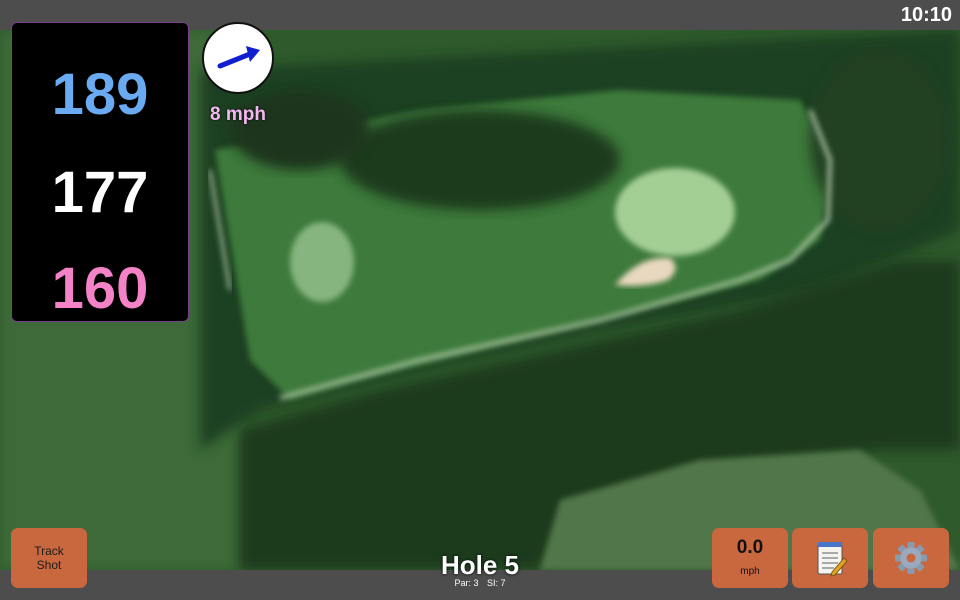  What do you see at coordinates (496, 583) in the screenshot?
I see `hole-stroke-index: SI: 7` at bounding box center [496, 583].